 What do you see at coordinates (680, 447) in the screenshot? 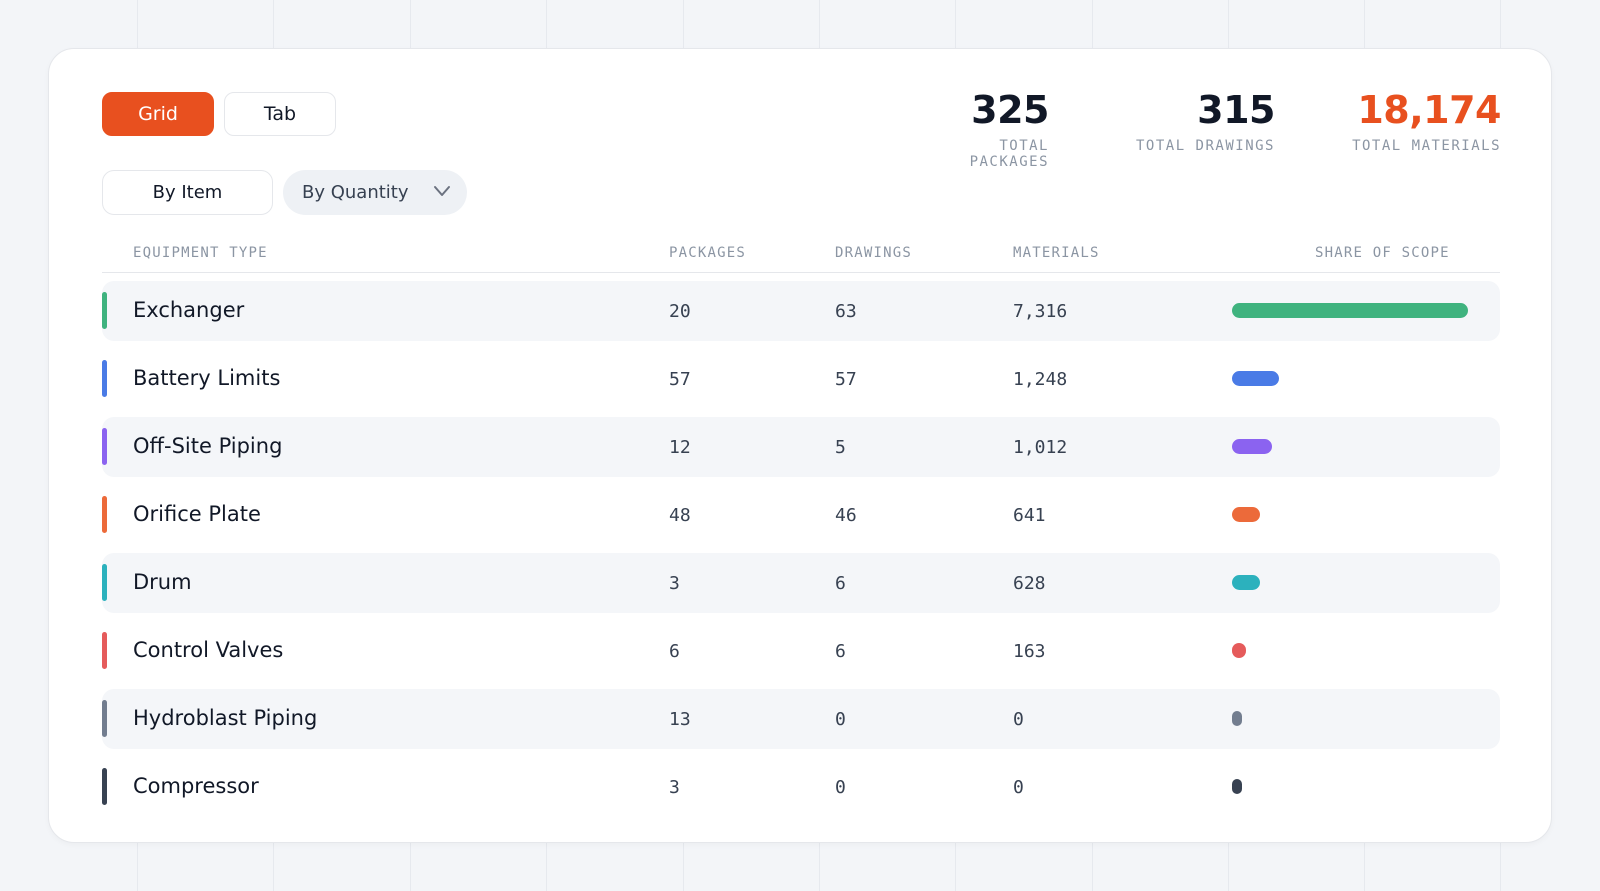
I see `packages-count: 12` at bounding box center [680, 447].